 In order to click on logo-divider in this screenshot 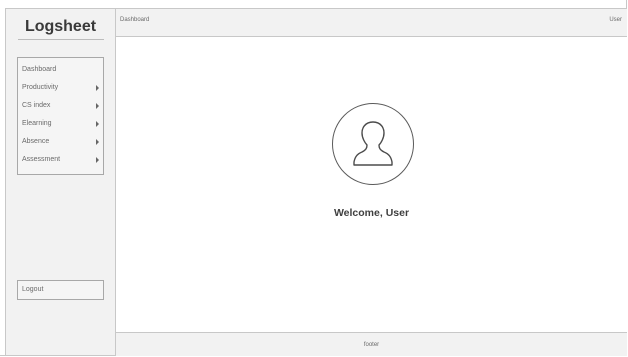, I will do `click(61, 39)`.